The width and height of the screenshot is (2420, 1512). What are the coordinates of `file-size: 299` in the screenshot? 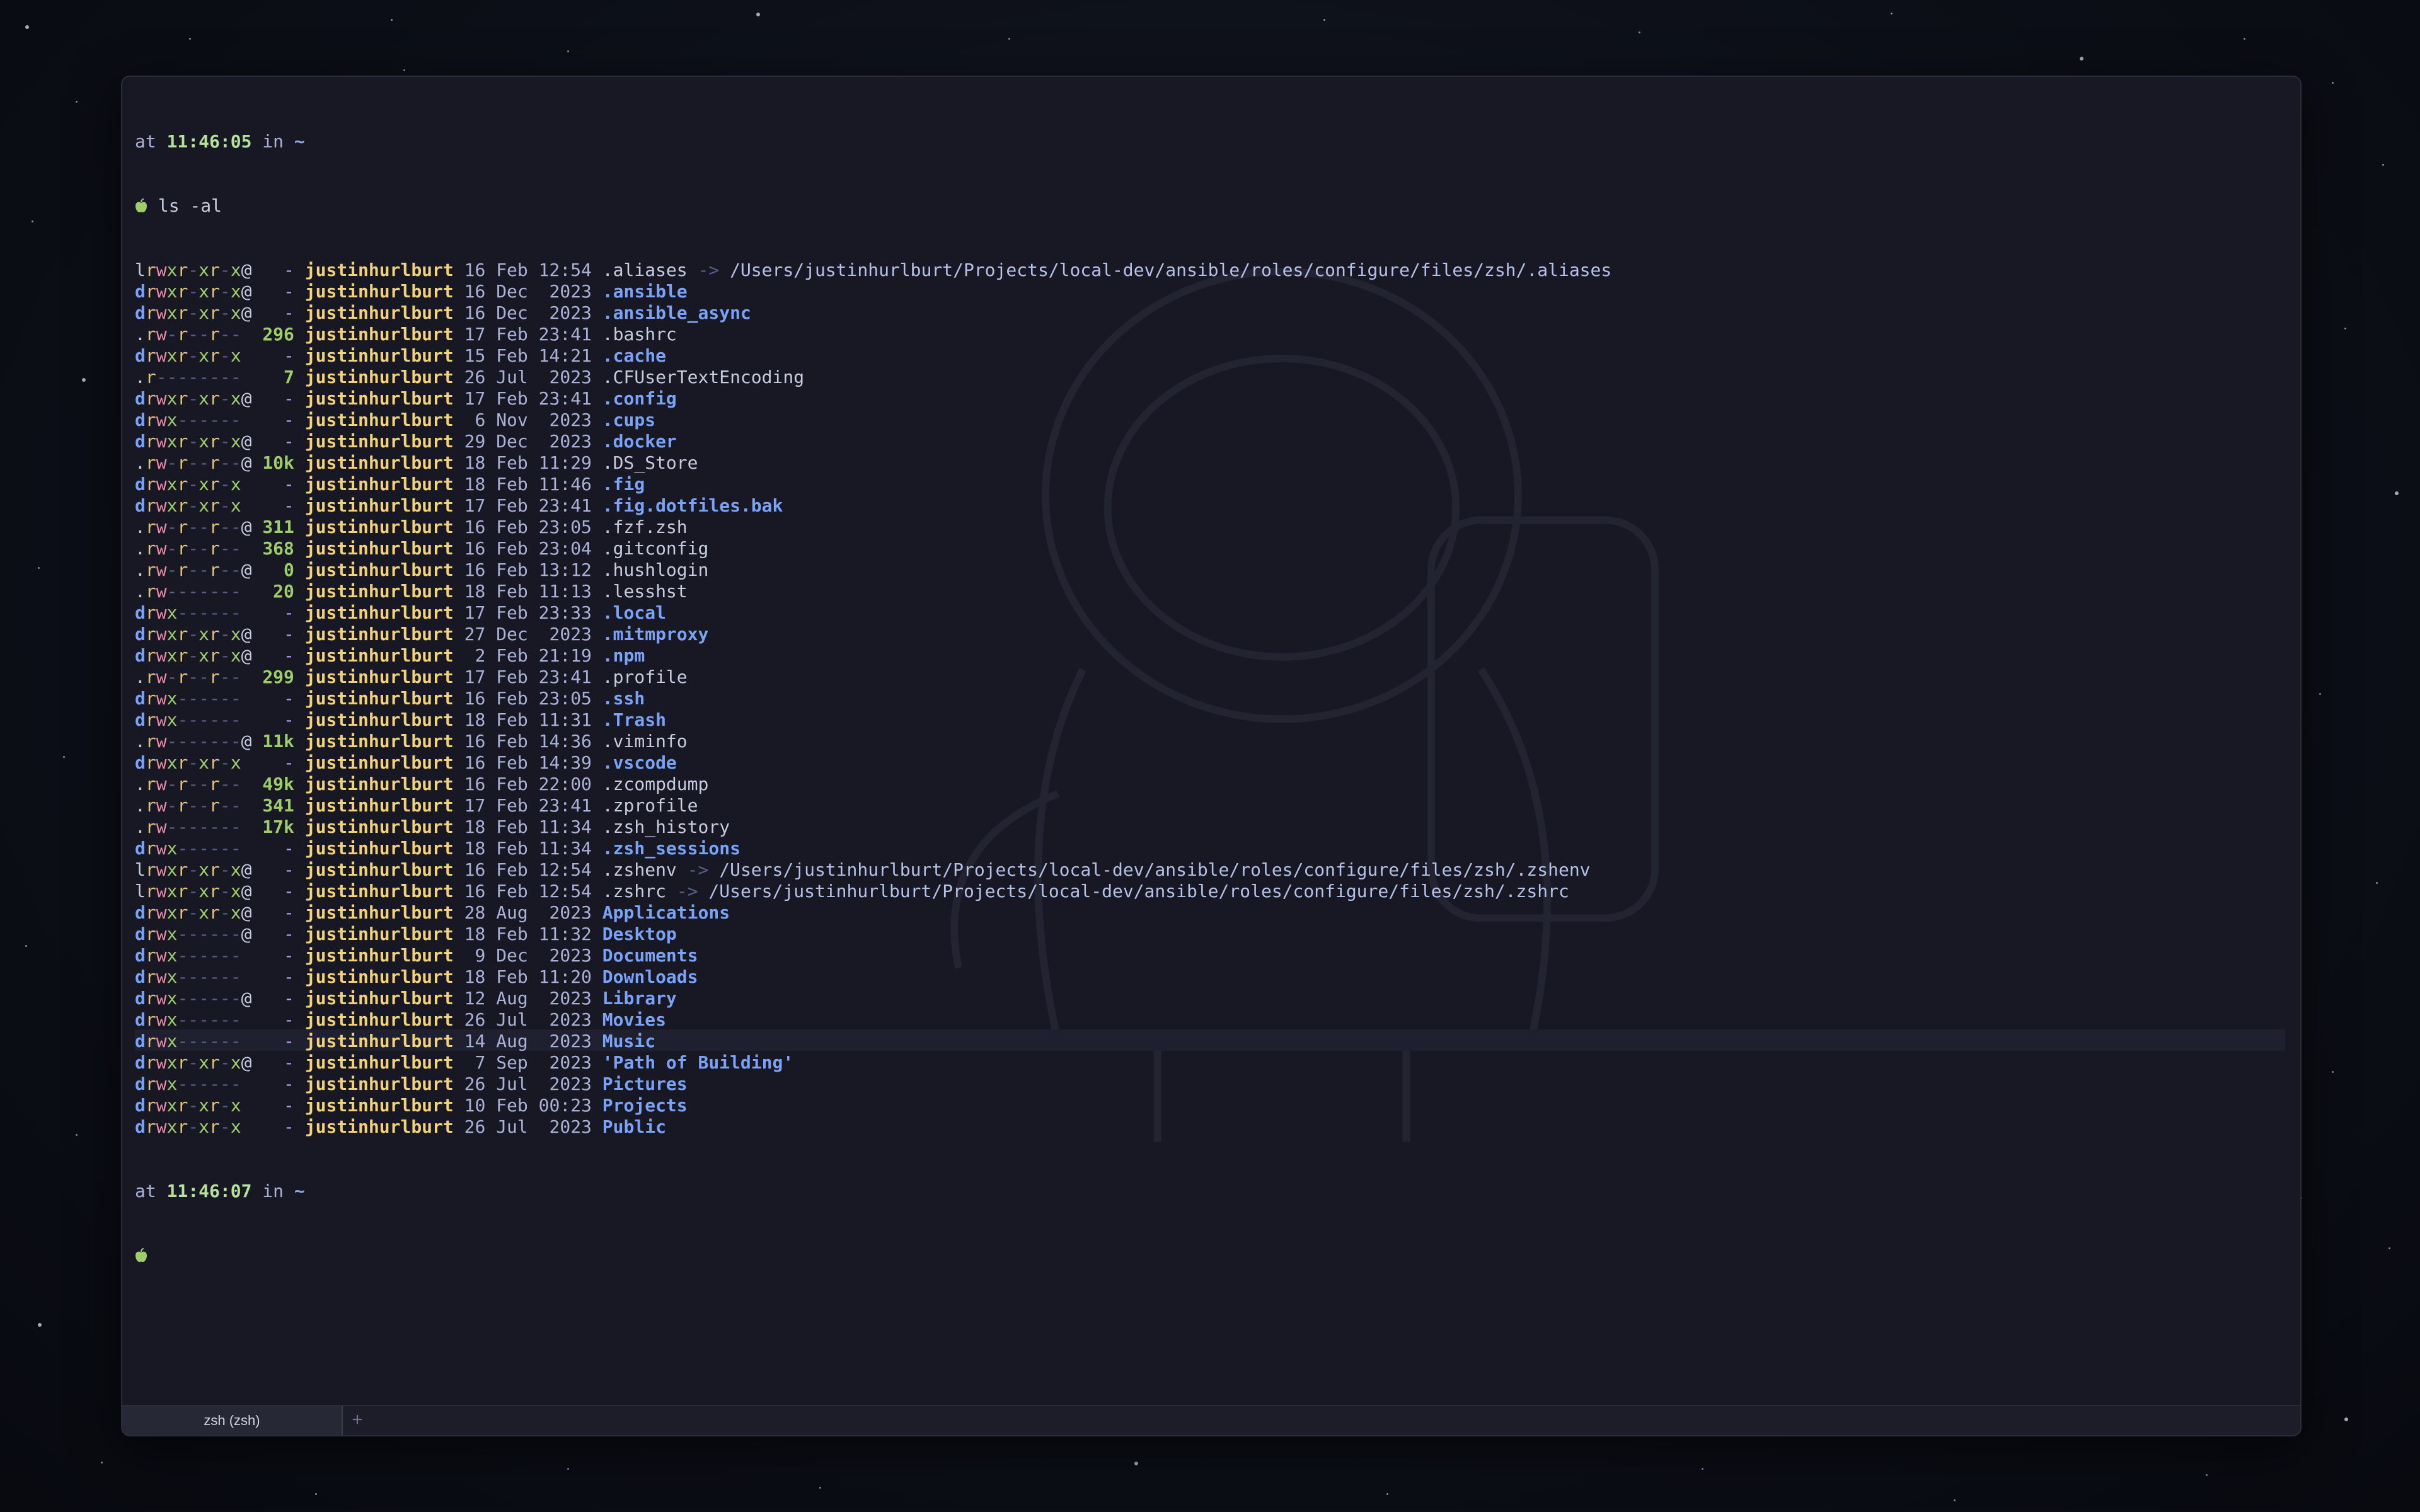 It's located at (278, 677).